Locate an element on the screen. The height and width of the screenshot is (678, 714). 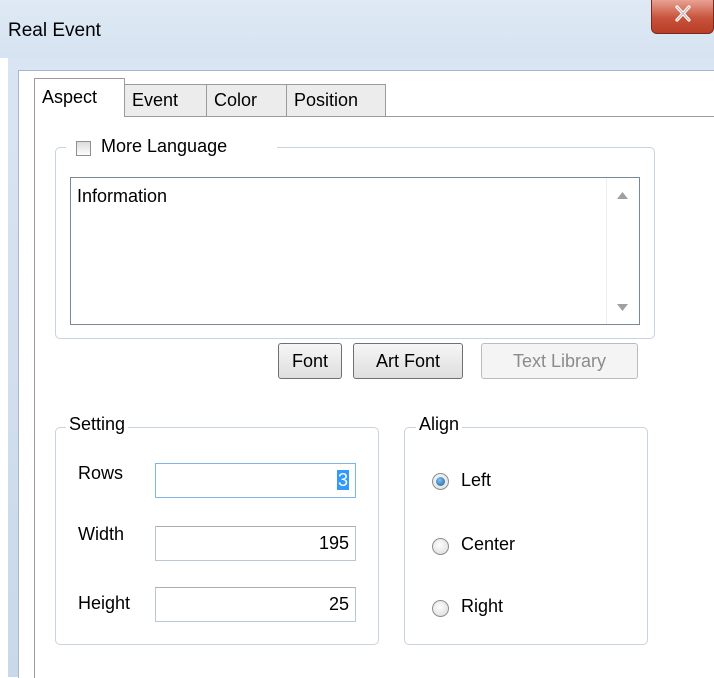
align-left-label: Left is located at coordinates (476, 480).